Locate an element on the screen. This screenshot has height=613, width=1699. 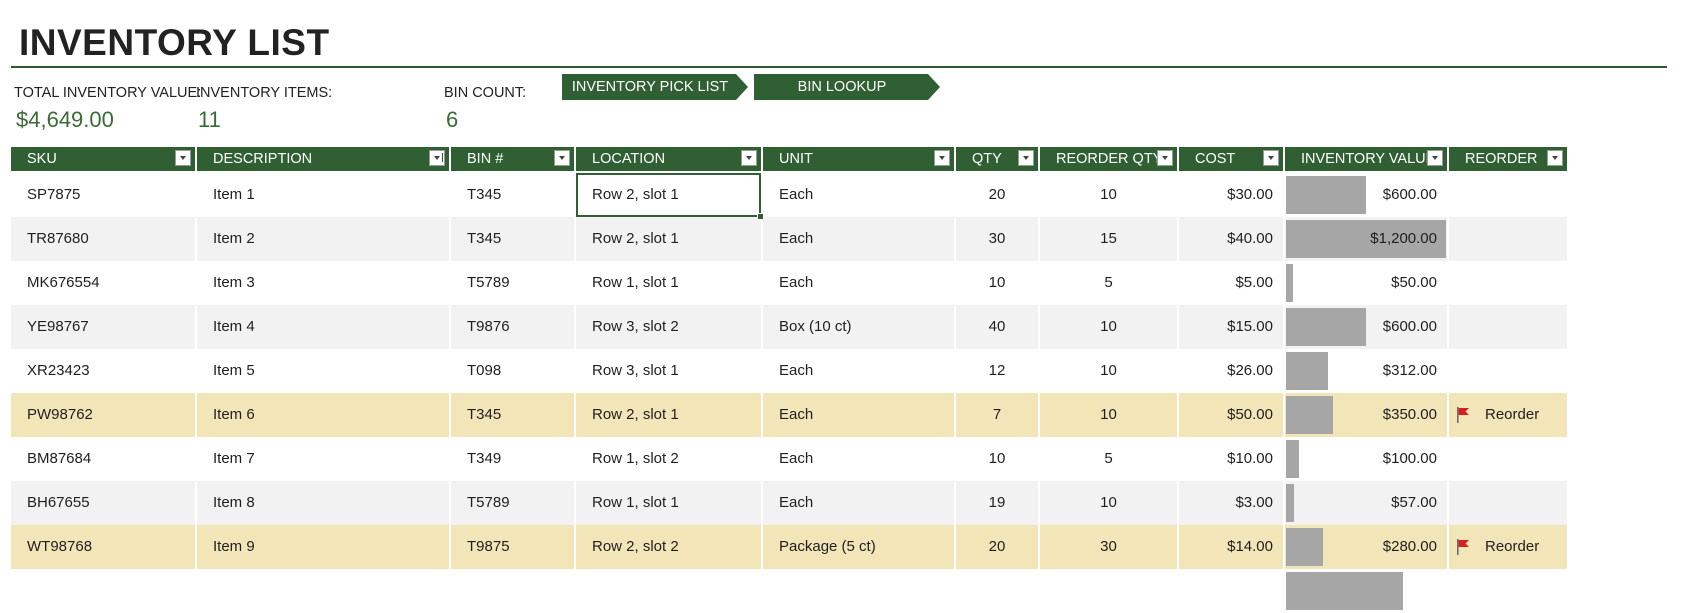
description-cell: Item 2 is located at coordinates (323, 239).